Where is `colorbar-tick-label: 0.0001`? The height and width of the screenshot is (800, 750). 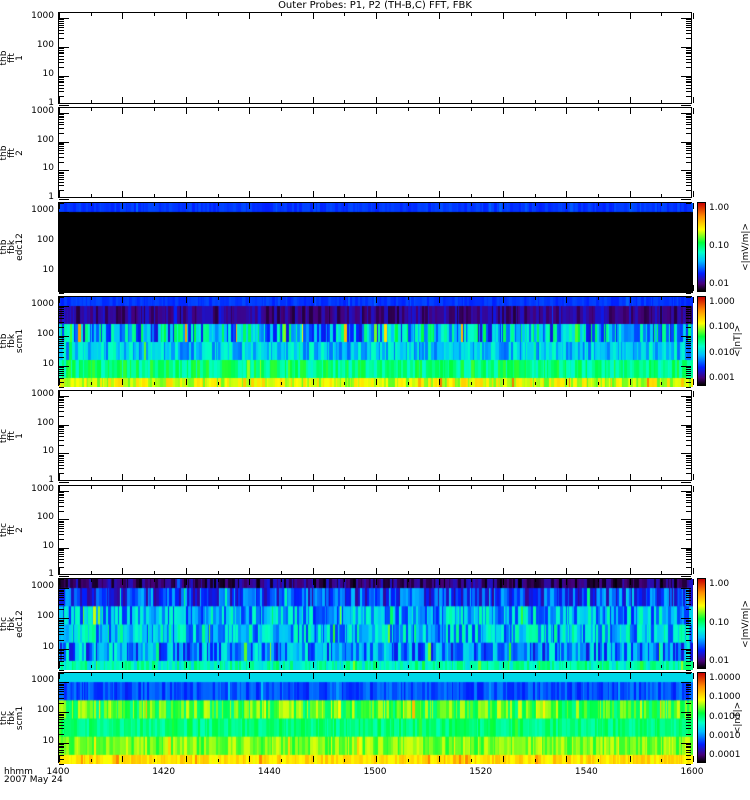
colorbar-tick-label: 0.0001 is located at coordinates (725, 755).